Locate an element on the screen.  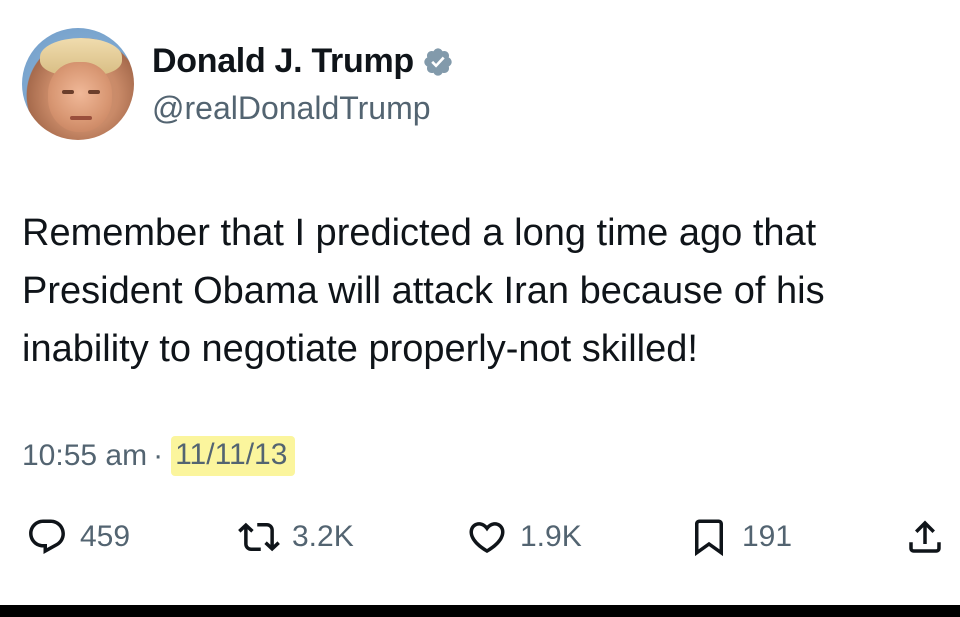
like-button: 1.9K is located at coordinates (524, 537).